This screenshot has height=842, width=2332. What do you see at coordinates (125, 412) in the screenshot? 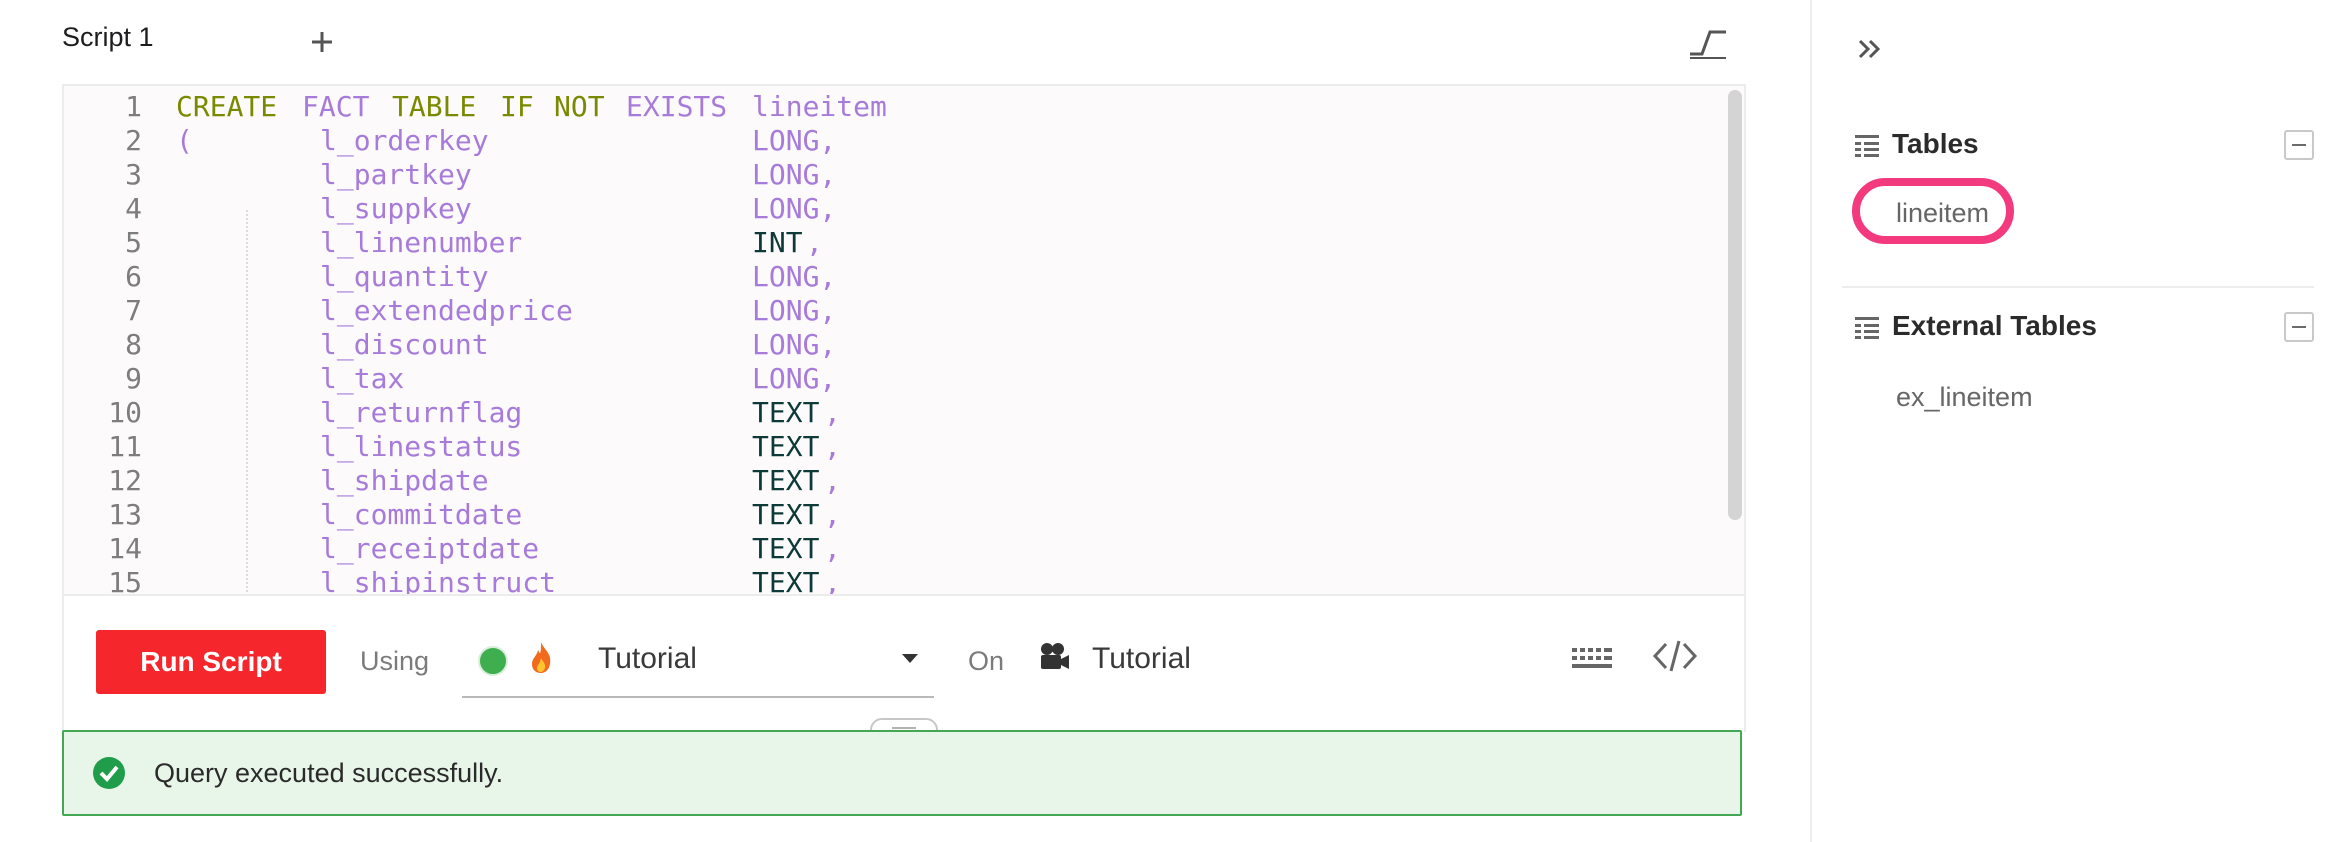
I see `line-number: 10` at bounding box center [125, 412].